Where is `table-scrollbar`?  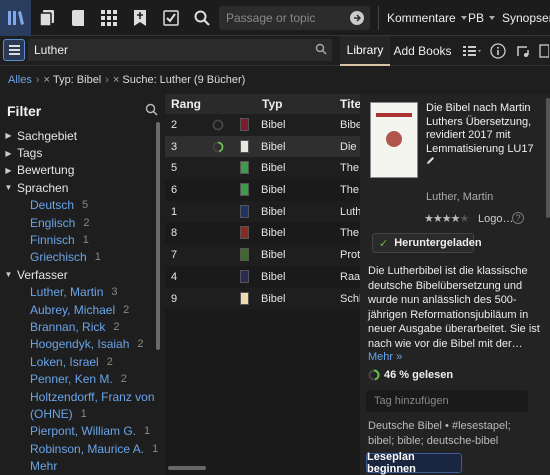
table-scrollbar is located at coordinates (187, 468).